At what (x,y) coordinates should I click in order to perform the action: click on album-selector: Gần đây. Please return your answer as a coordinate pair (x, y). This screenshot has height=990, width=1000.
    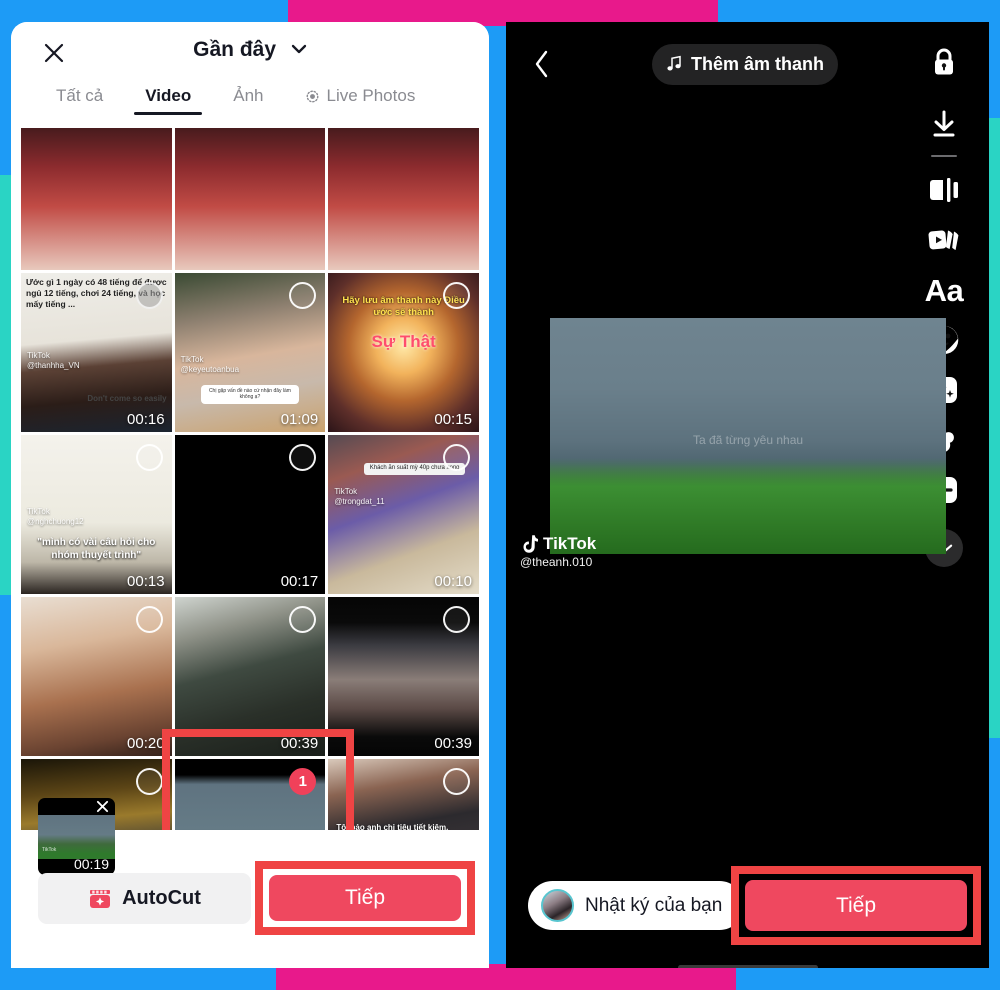
    Looking at the image, I should click on (250, 50).